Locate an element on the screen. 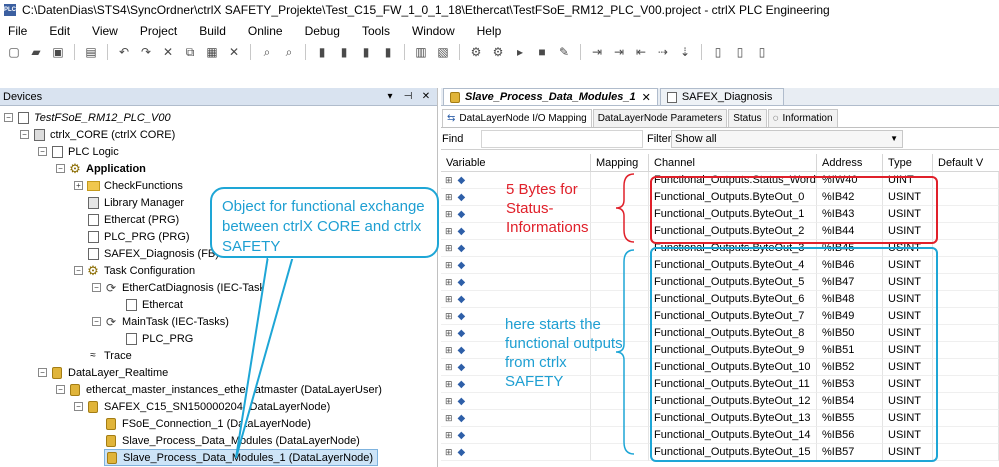  tree-item-safex-diagnosis: SAFEX_Diagnosis (FB) is located at coordinates (152, 253).